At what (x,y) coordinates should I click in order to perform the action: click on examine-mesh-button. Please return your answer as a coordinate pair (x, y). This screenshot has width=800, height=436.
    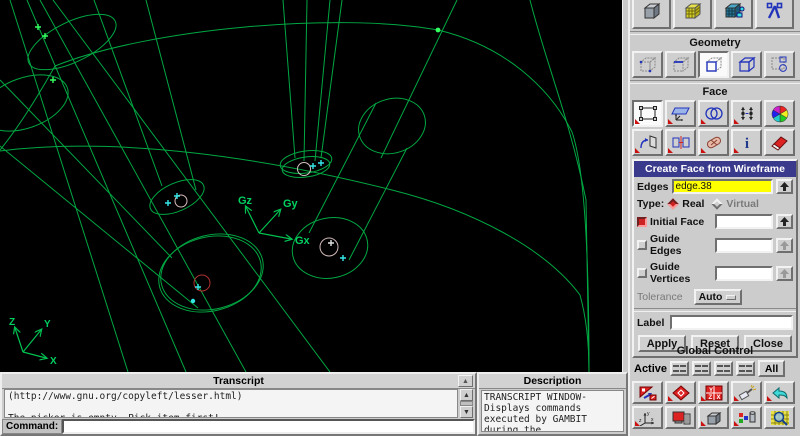
    Looking at the image, I should click on (779, 417).